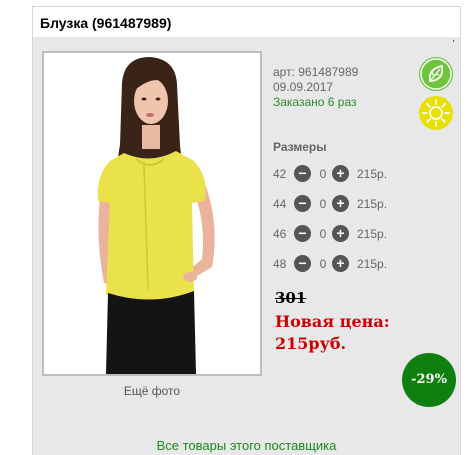  I want to click on sizes-heading: Размеры, so click(300, 147).